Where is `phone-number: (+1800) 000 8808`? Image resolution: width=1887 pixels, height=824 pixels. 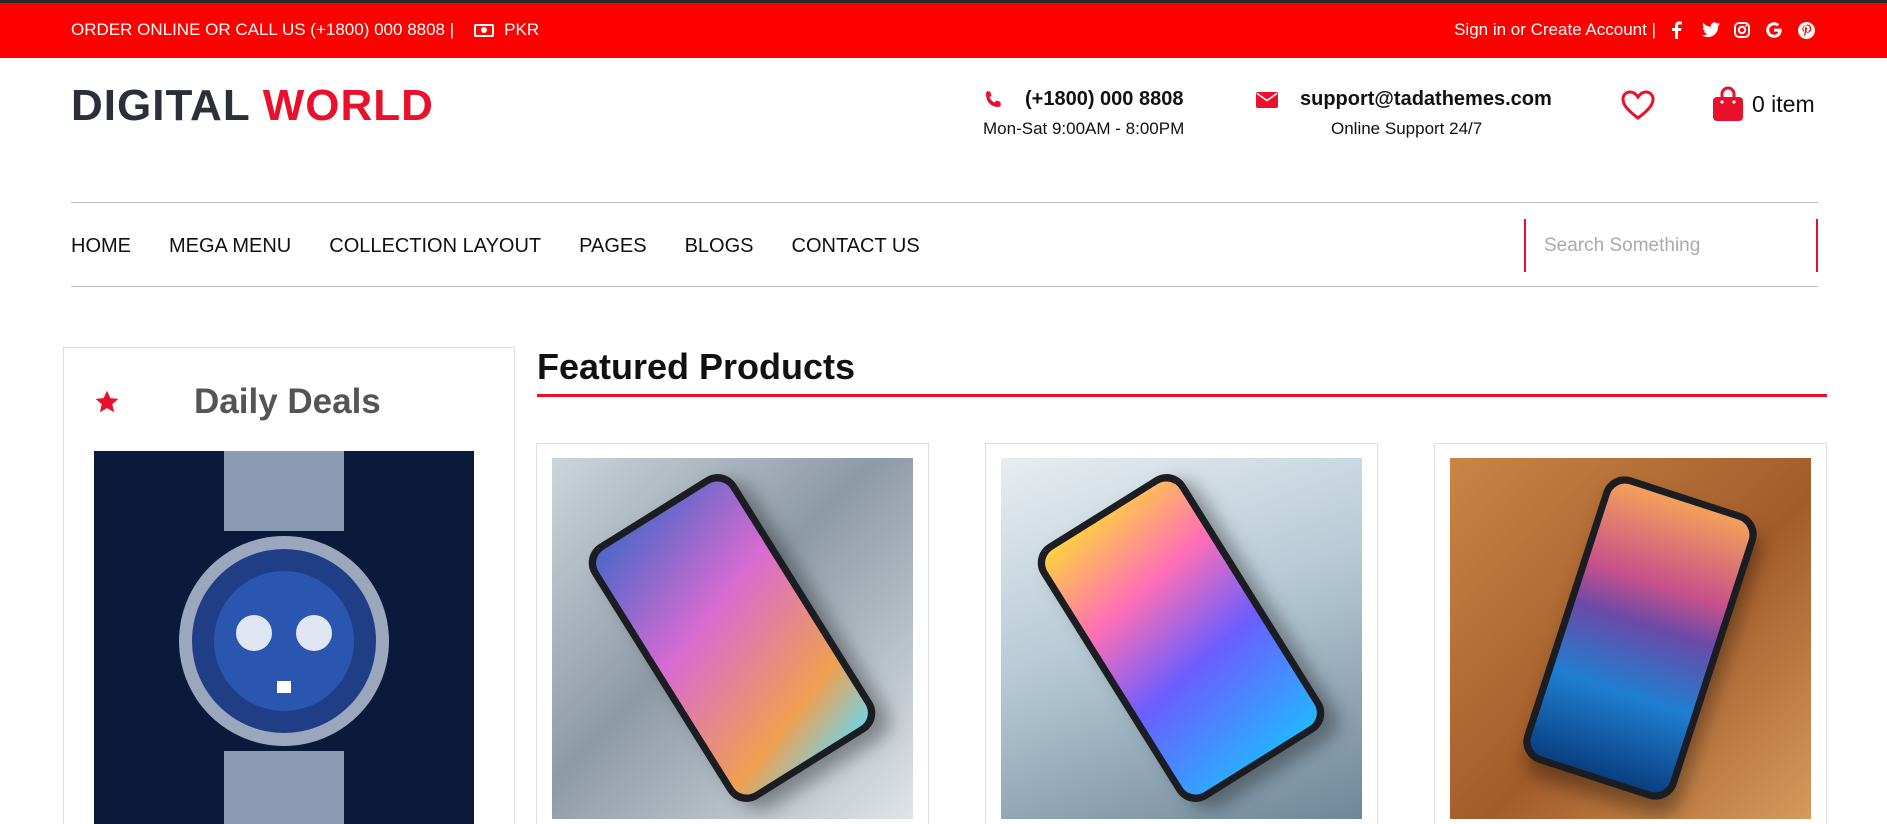
phone-number: (+1800) 000 8808 is located at coordinates (1104, 99).